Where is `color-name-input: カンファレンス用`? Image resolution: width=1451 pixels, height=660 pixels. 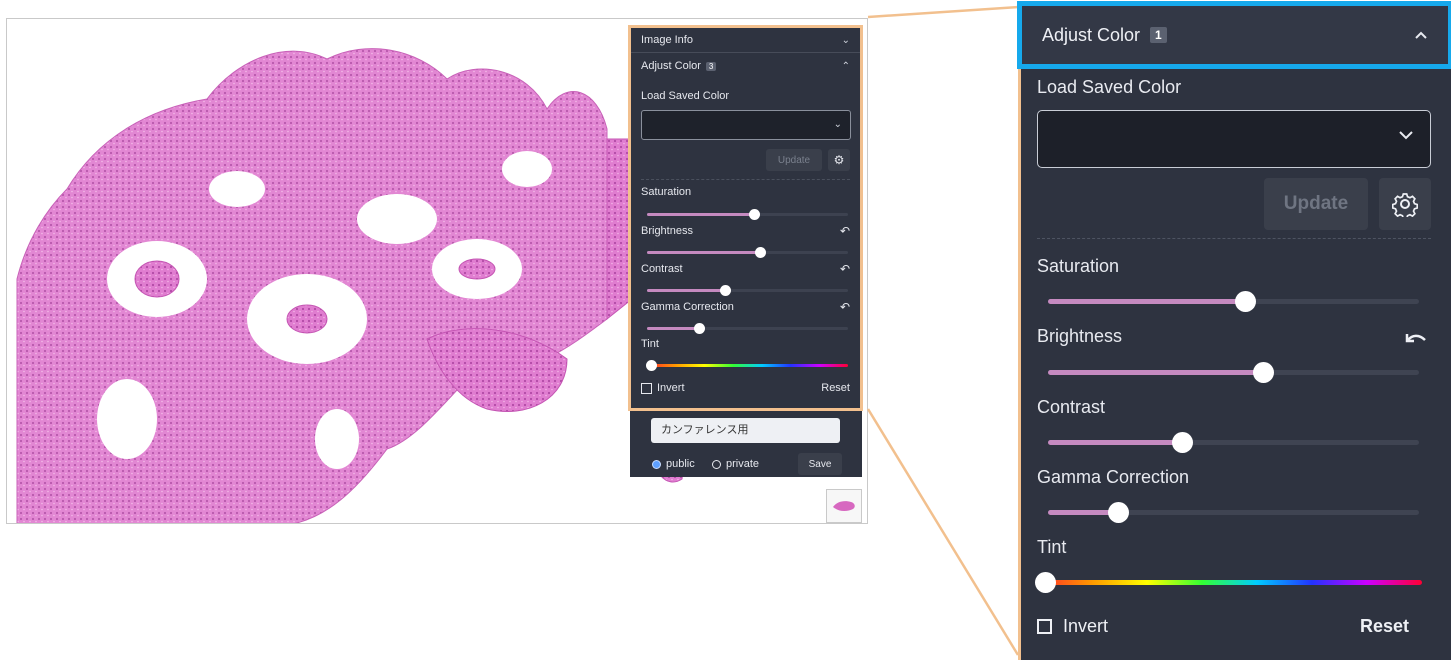
color-name-input: カンファレンス用 is located at coordinates (745, 430).